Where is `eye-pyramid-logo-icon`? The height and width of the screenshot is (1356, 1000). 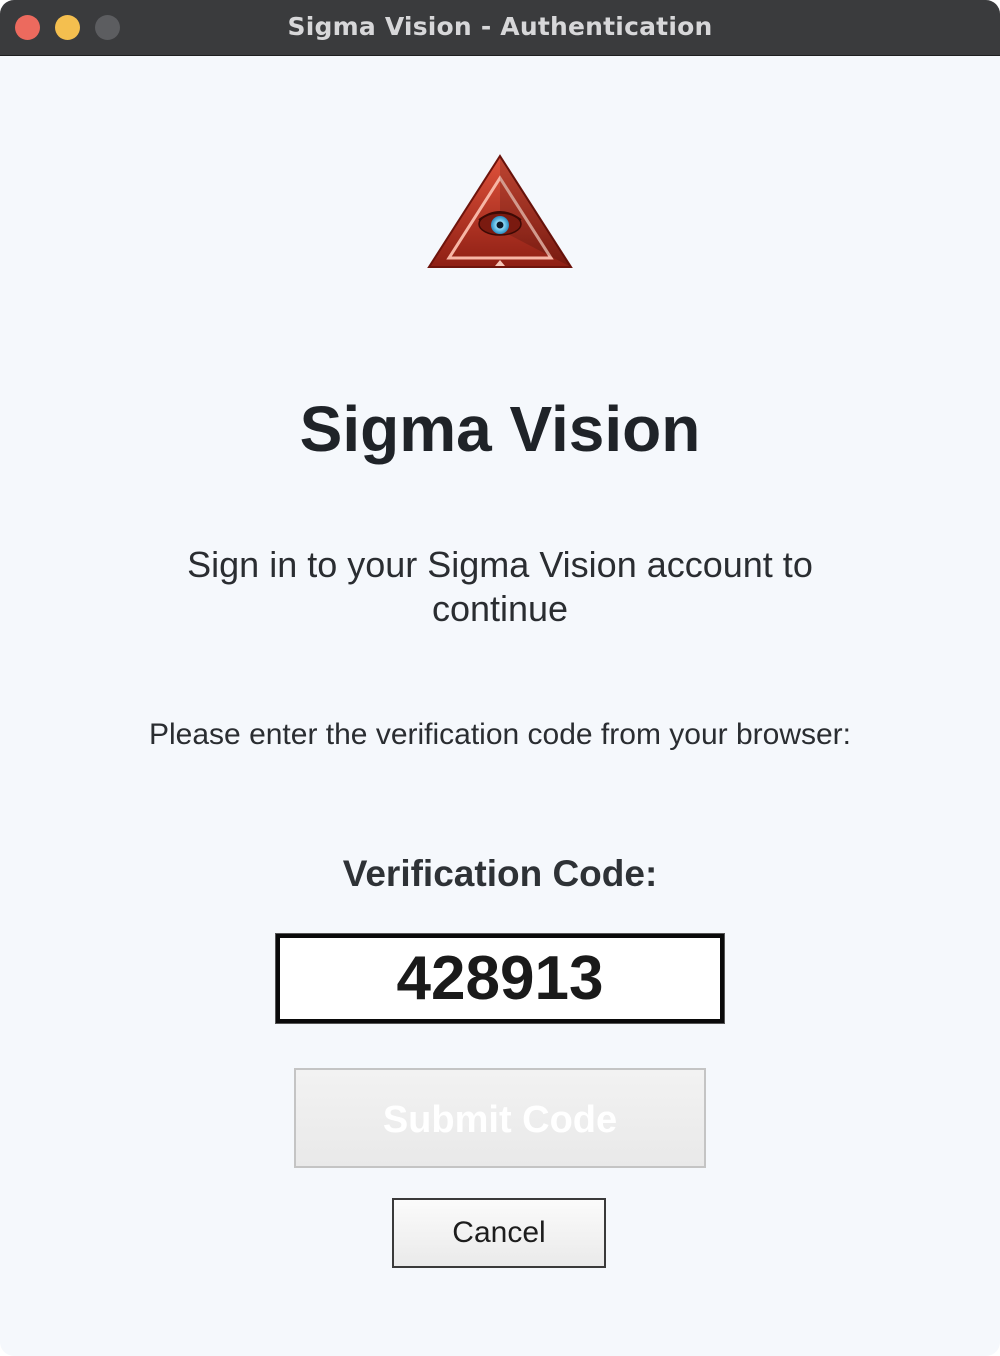
eye-pyramid-logo-icon is located at coordinates (500, 212).